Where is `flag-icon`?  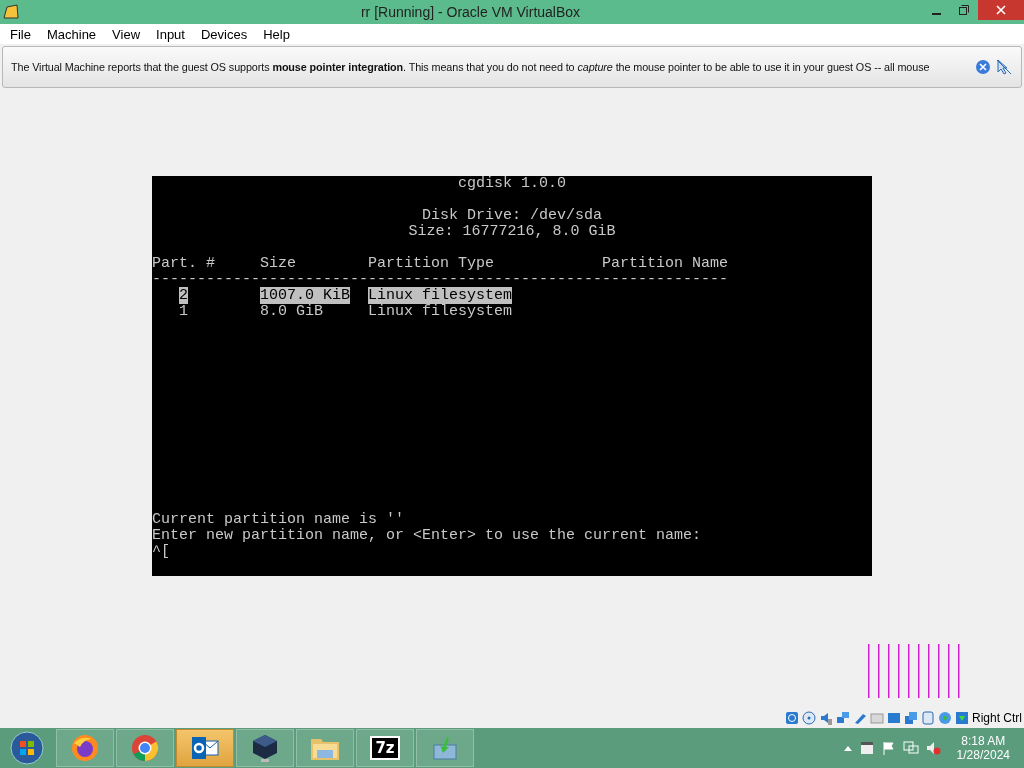 flag-icon is located at coordinates (888, 748).